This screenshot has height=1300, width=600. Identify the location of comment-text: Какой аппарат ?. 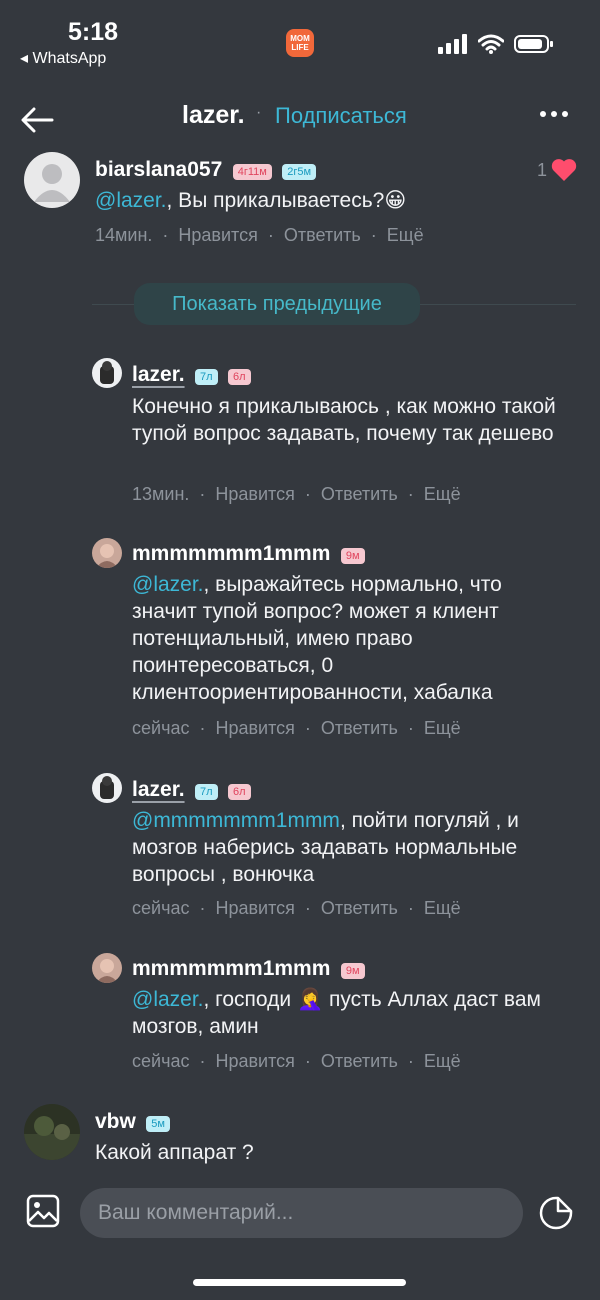
(174, 1152).